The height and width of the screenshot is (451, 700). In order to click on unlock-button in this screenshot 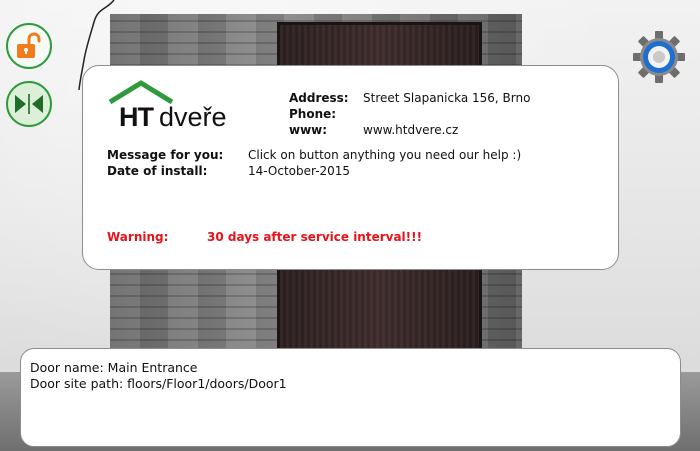, I will do `click(29, 46)`.